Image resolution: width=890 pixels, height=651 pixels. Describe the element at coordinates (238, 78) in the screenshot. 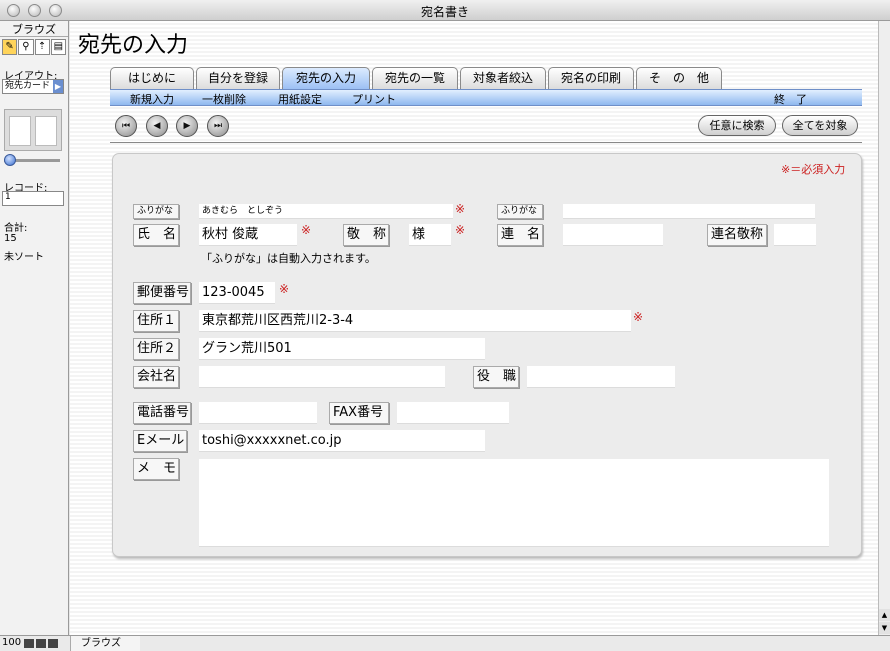

I see `tab-register-self: 自分を登録` at that location.